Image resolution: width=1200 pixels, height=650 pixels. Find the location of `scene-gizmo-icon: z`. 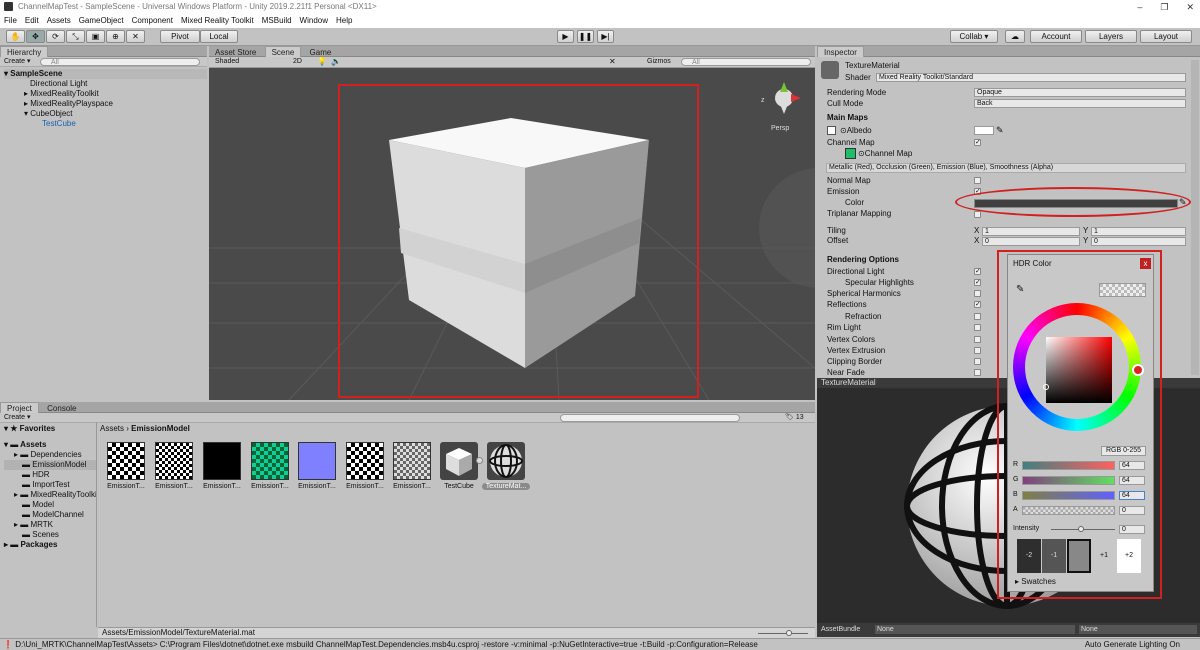

scene-gizmo-icon: z is located at coordinates (781, 98).